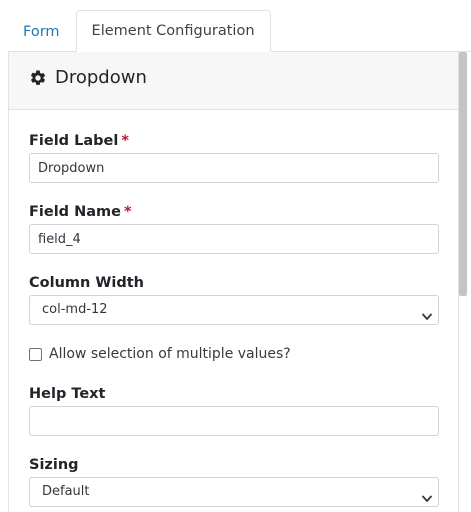 The height and width of the screenshot is (512, 471). I want to click on multiple-values-option: Allow selection of multiple values?, so click(160, 354).